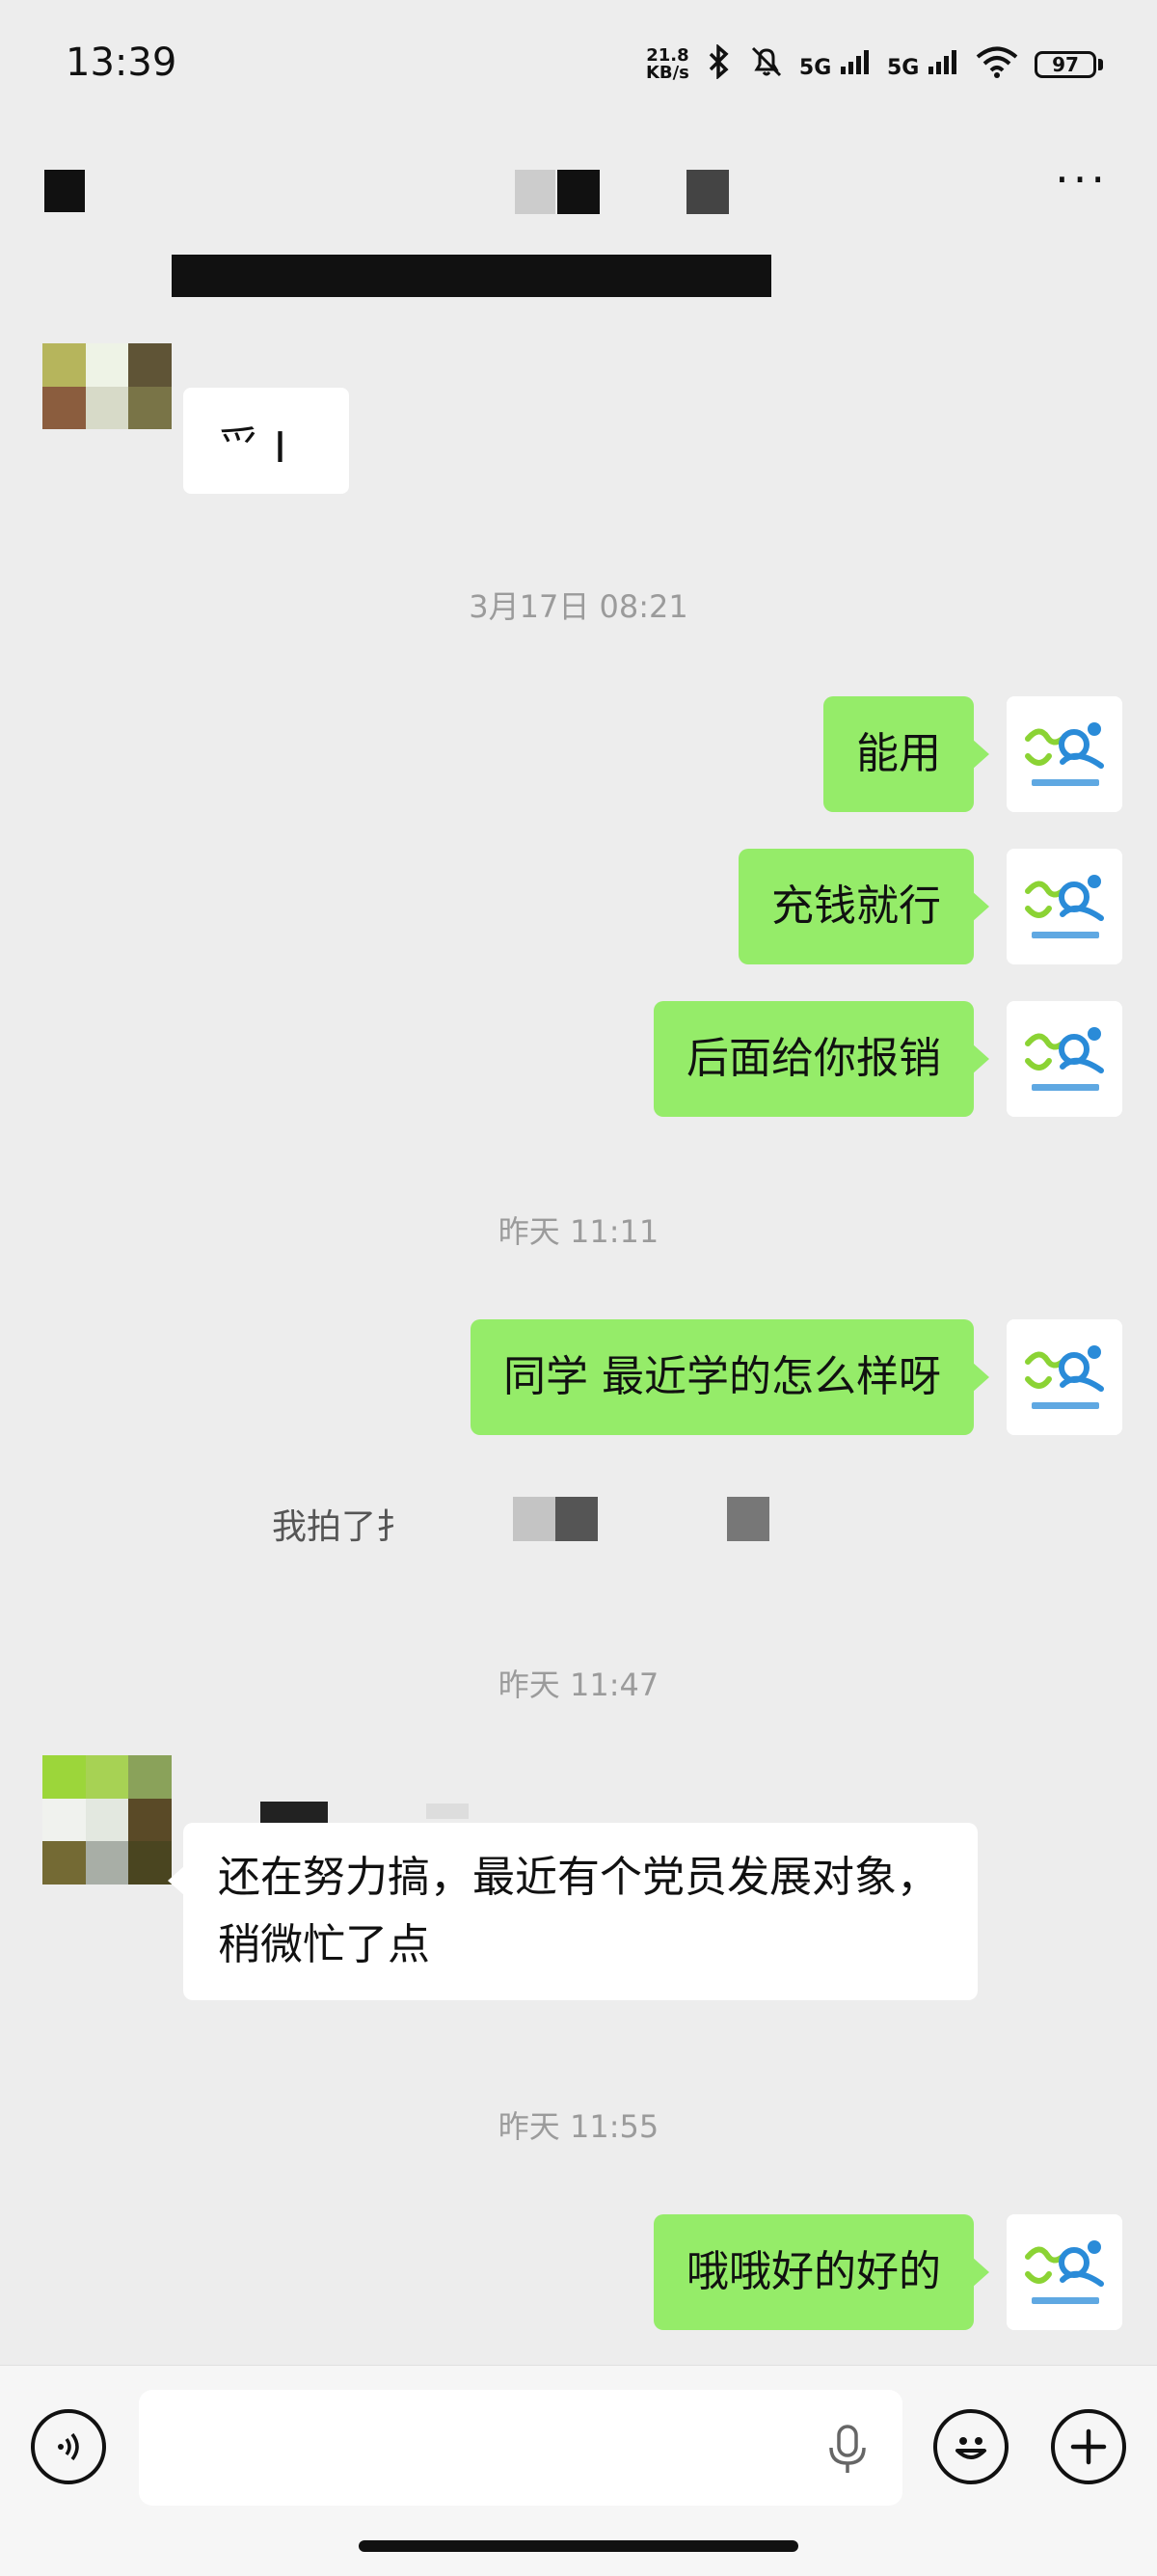  Describe the element at coordinates (643, 1519) in the screenshot. I see `pat-redacted` at that location.